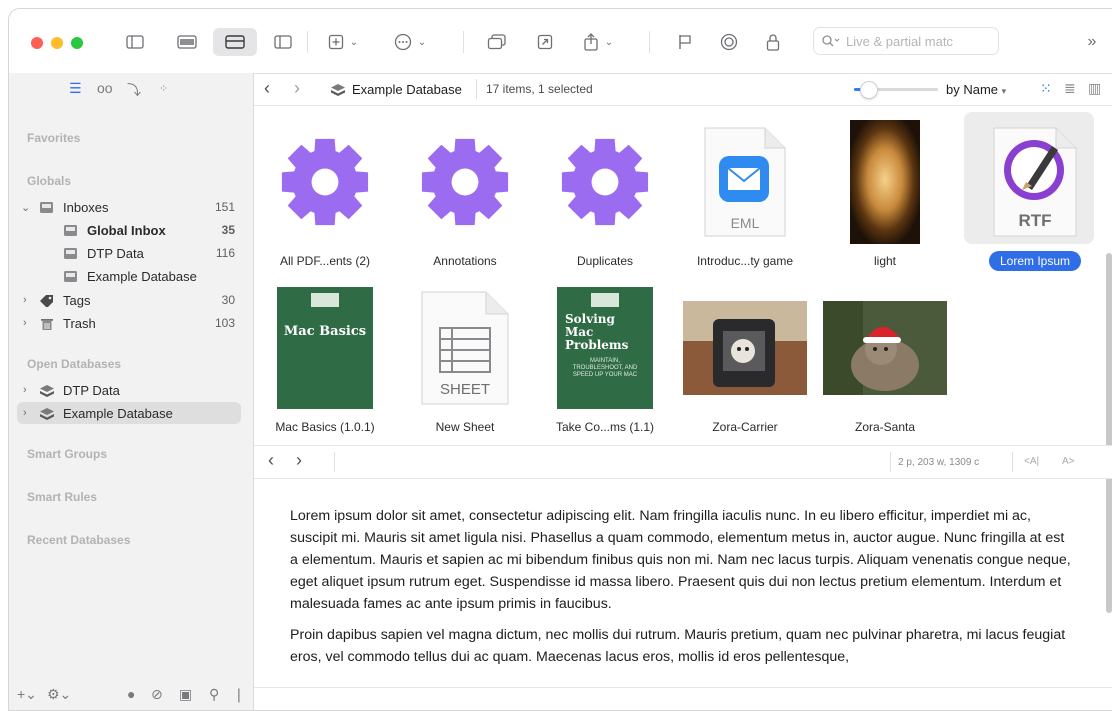 The image size is (1112, 711). I want to click on toggle-sidebar-button, so click(135, 42).